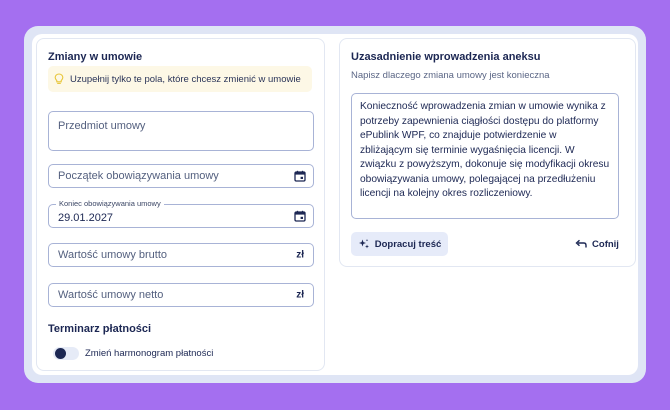 The width and height of the screenshot is (670, 410). I want to click on gross-value-input: Wartość umowy brutto zł, so click(181, 255).